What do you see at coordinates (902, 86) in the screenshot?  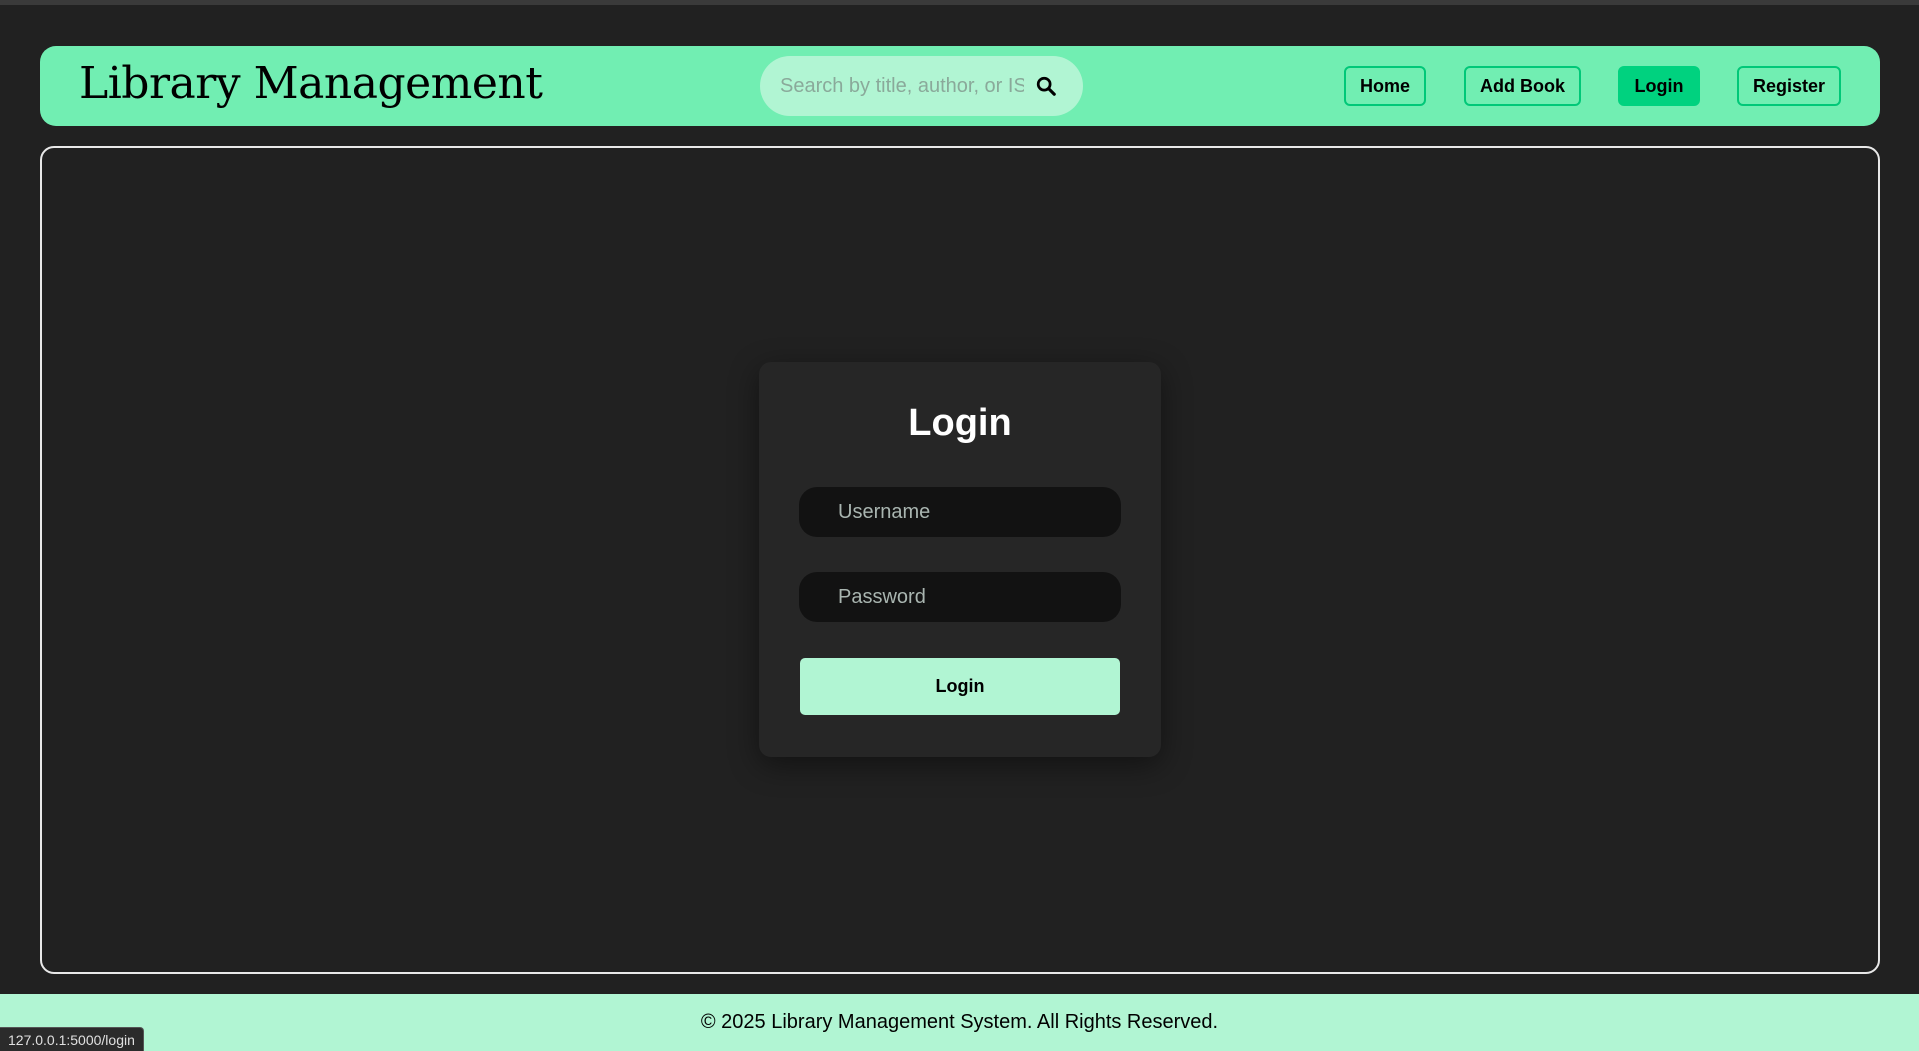 I see `search-input` at bounding box center [902, 86].